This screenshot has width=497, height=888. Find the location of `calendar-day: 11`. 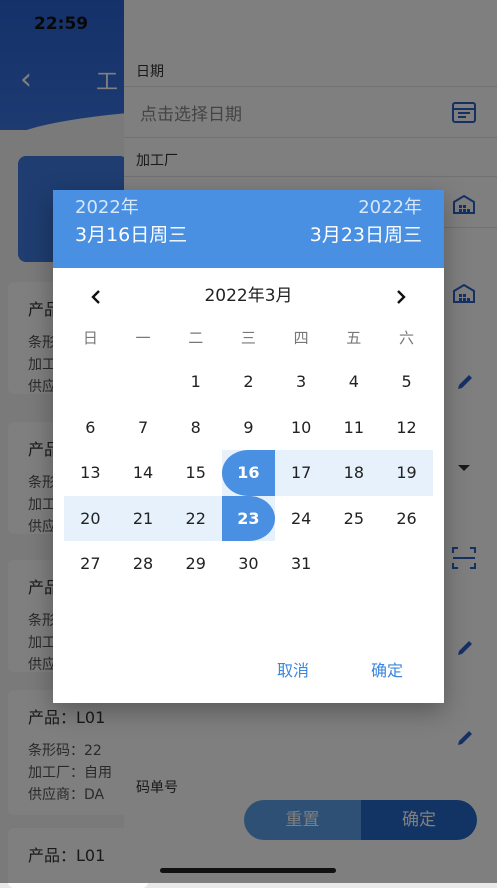

calendar-day: 11 is located at coordinates (354, 427).